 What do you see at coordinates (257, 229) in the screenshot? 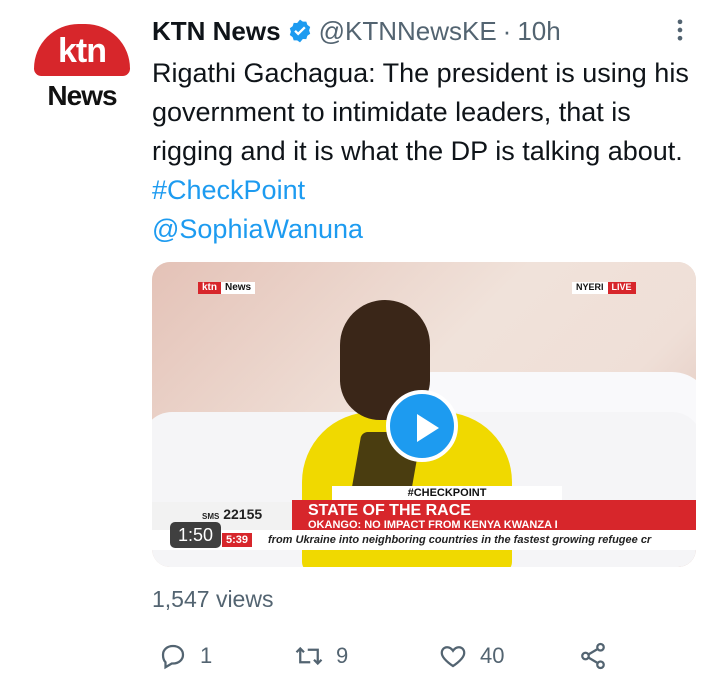
I see `mention-link: @SophiaWanuna` at bounding box center [257, 229].